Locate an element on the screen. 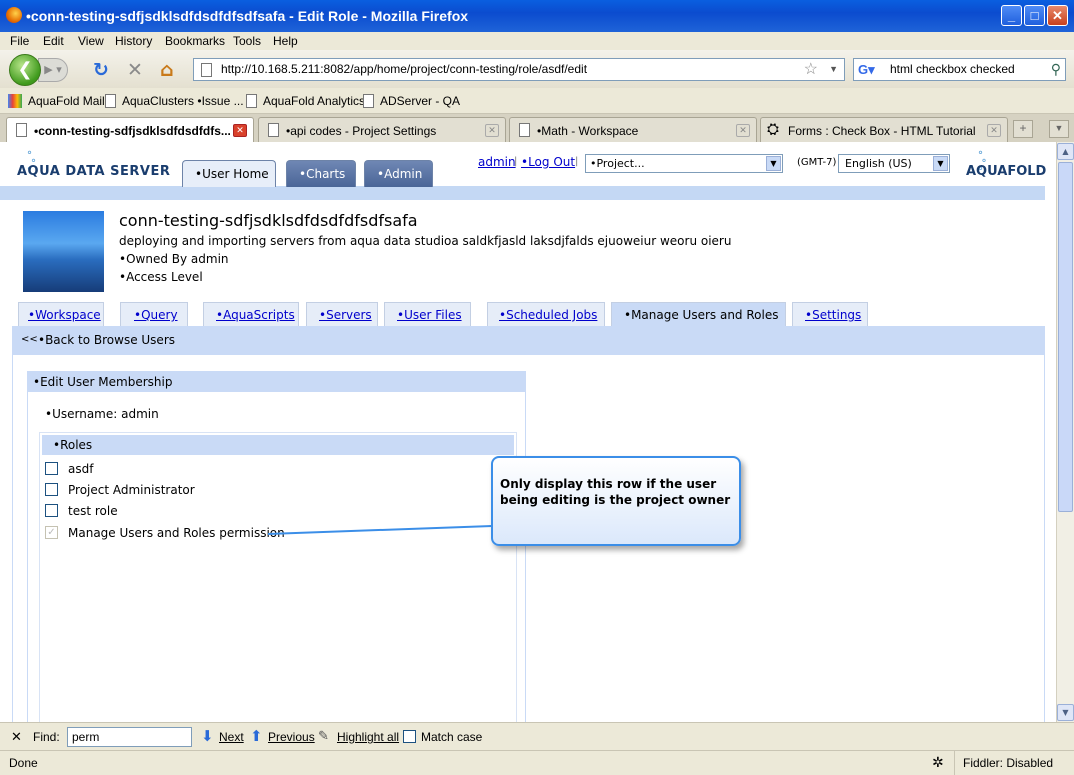 The width and height of the screenshot is (1074, 775). role-checkbox-asdf is located at coordinates (51, 468).